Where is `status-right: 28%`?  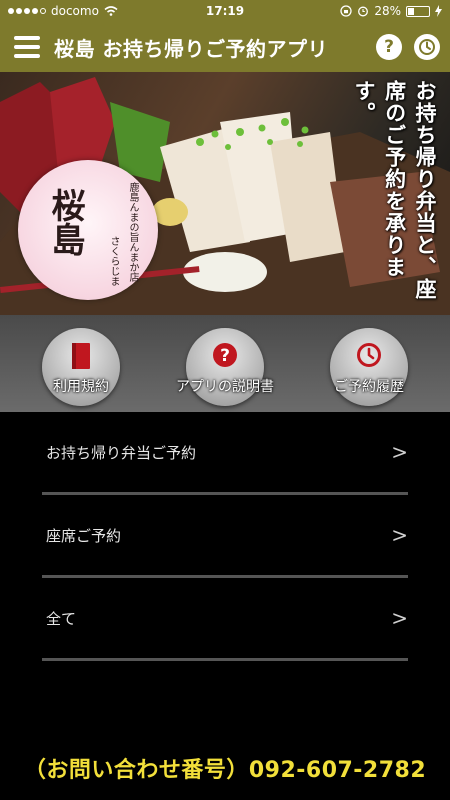 status-right: 28% is located at coordinates (391, 11).